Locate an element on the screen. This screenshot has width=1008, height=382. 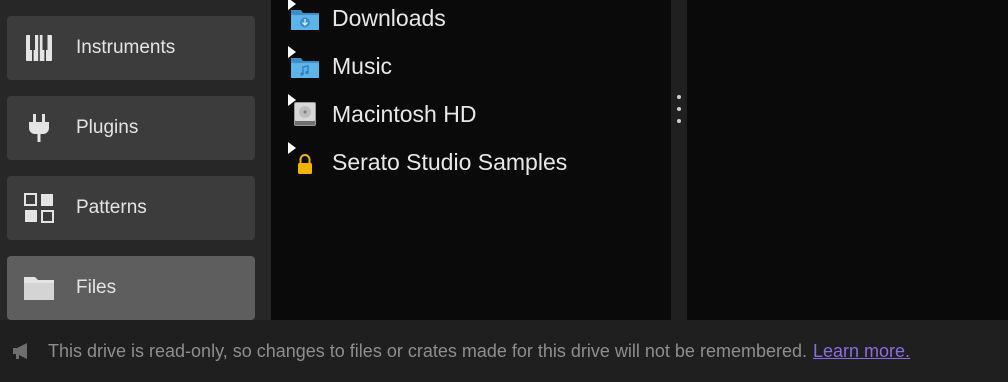
sidebar-item-instruments: Instruments is located at coordinates (131, 48).